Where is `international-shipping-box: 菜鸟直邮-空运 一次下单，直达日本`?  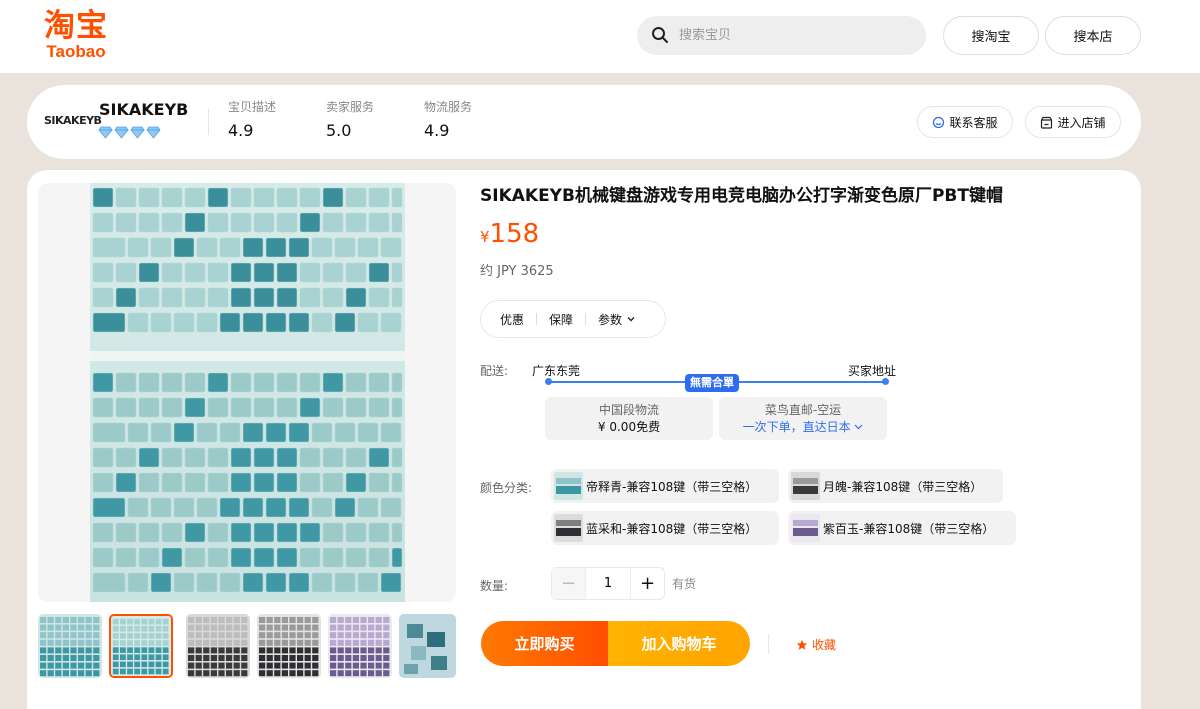
international-shipping-box: 菜鸟直邮-空运 一次下单，直达日本 is located at coordinates (803, 418).